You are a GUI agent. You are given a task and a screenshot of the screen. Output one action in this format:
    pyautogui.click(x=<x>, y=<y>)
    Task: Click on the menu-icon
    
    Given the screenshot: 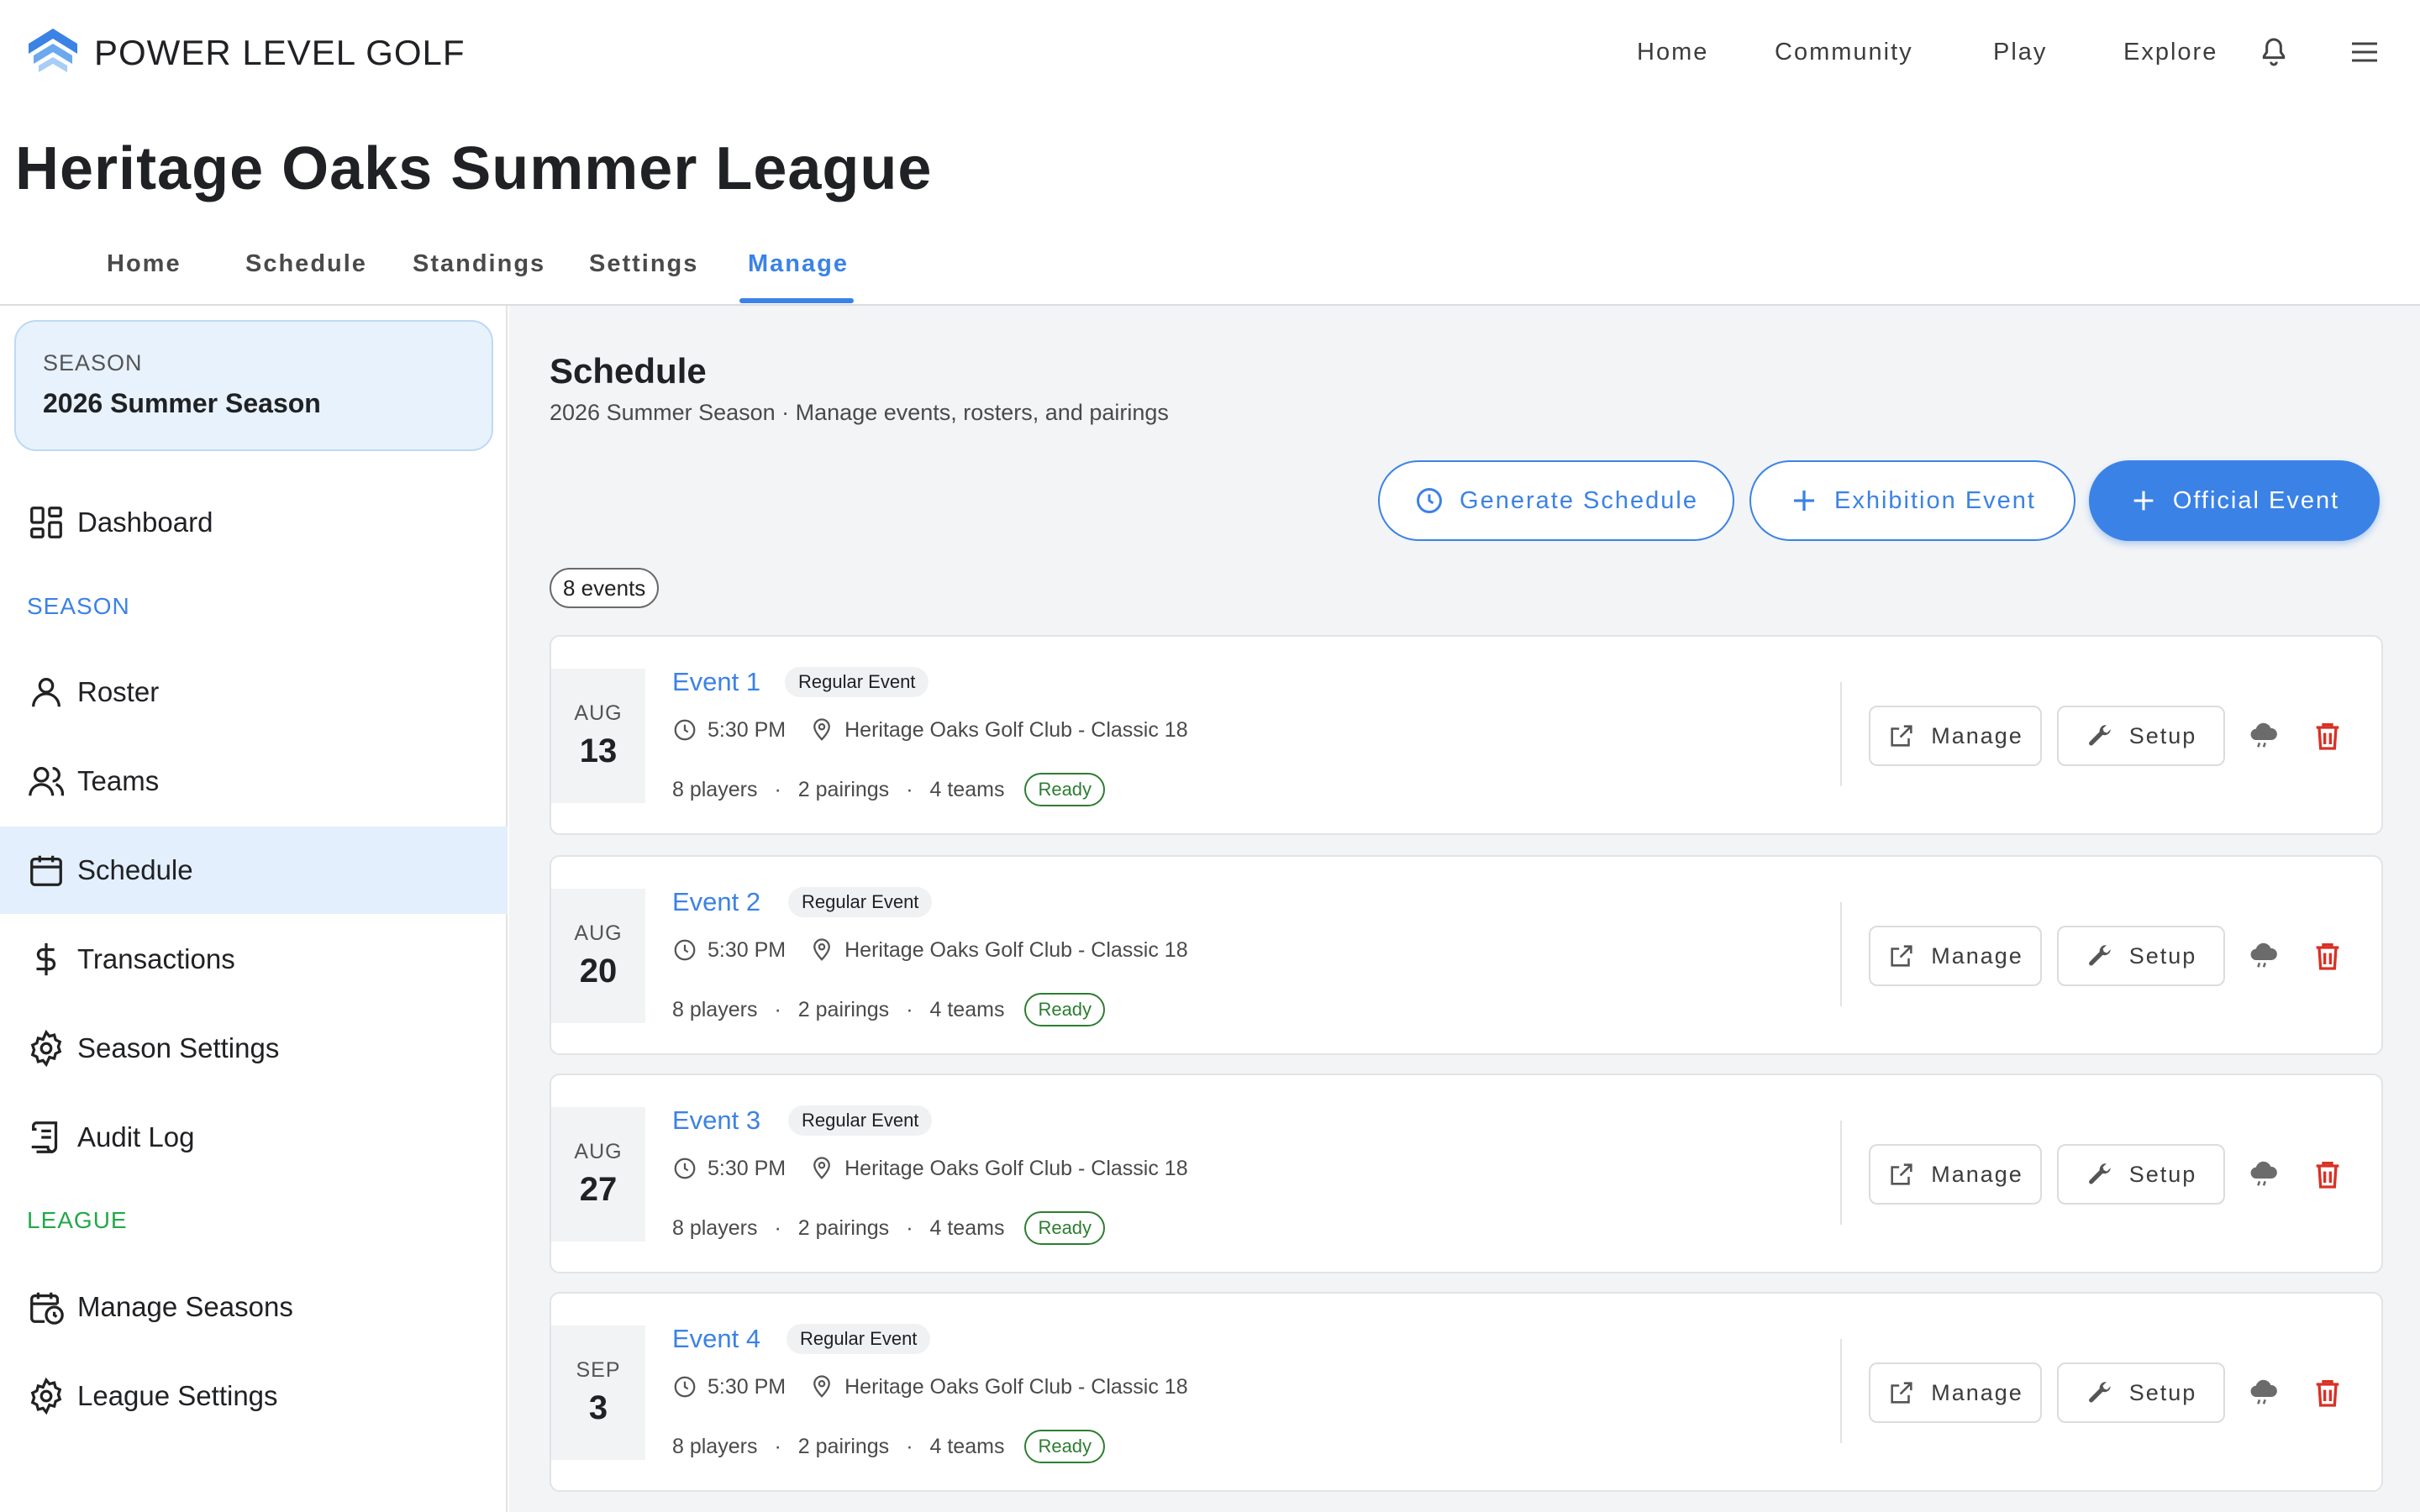 What is the action you would take?
    pyautogui.click(x=2364, y=52)
    